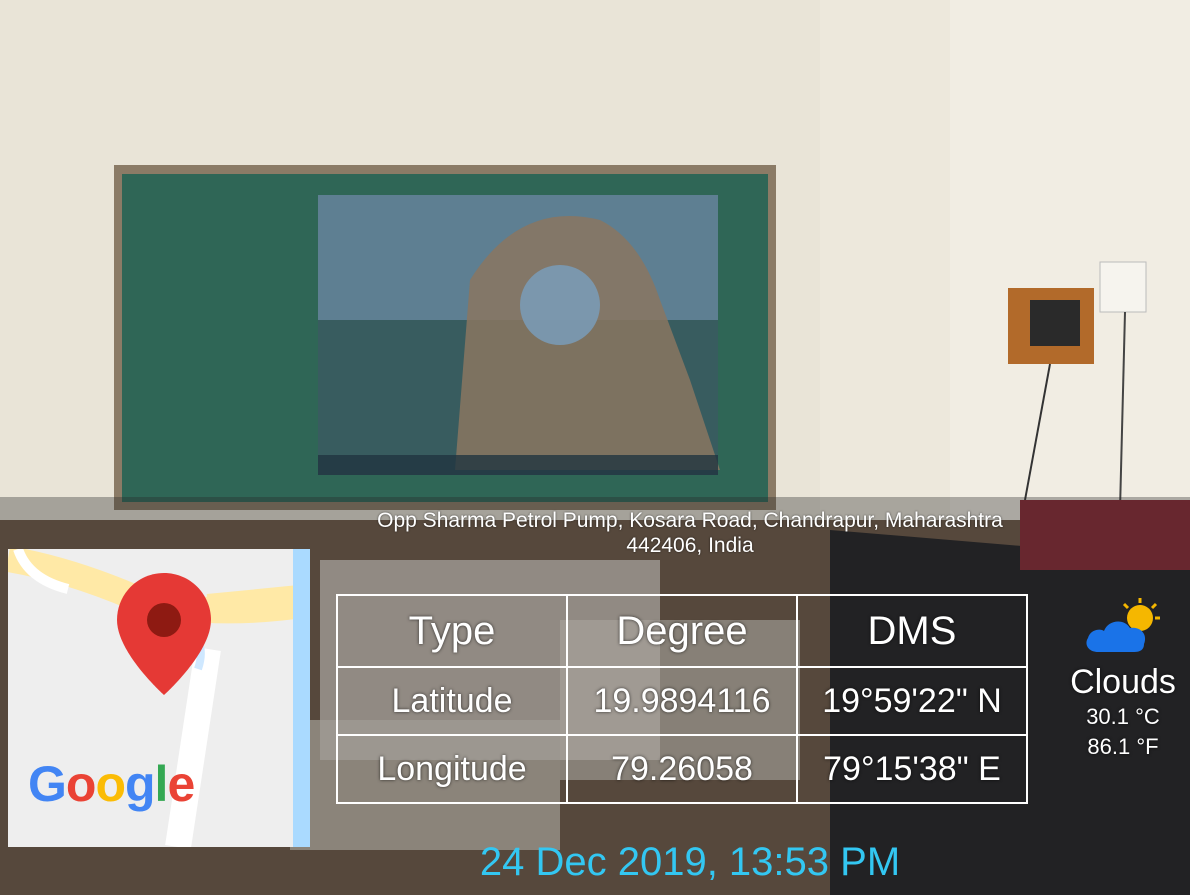  I want to click on table-row-latitude: Latitude 19.9894116 19°59'22" N, so click(682, 701).